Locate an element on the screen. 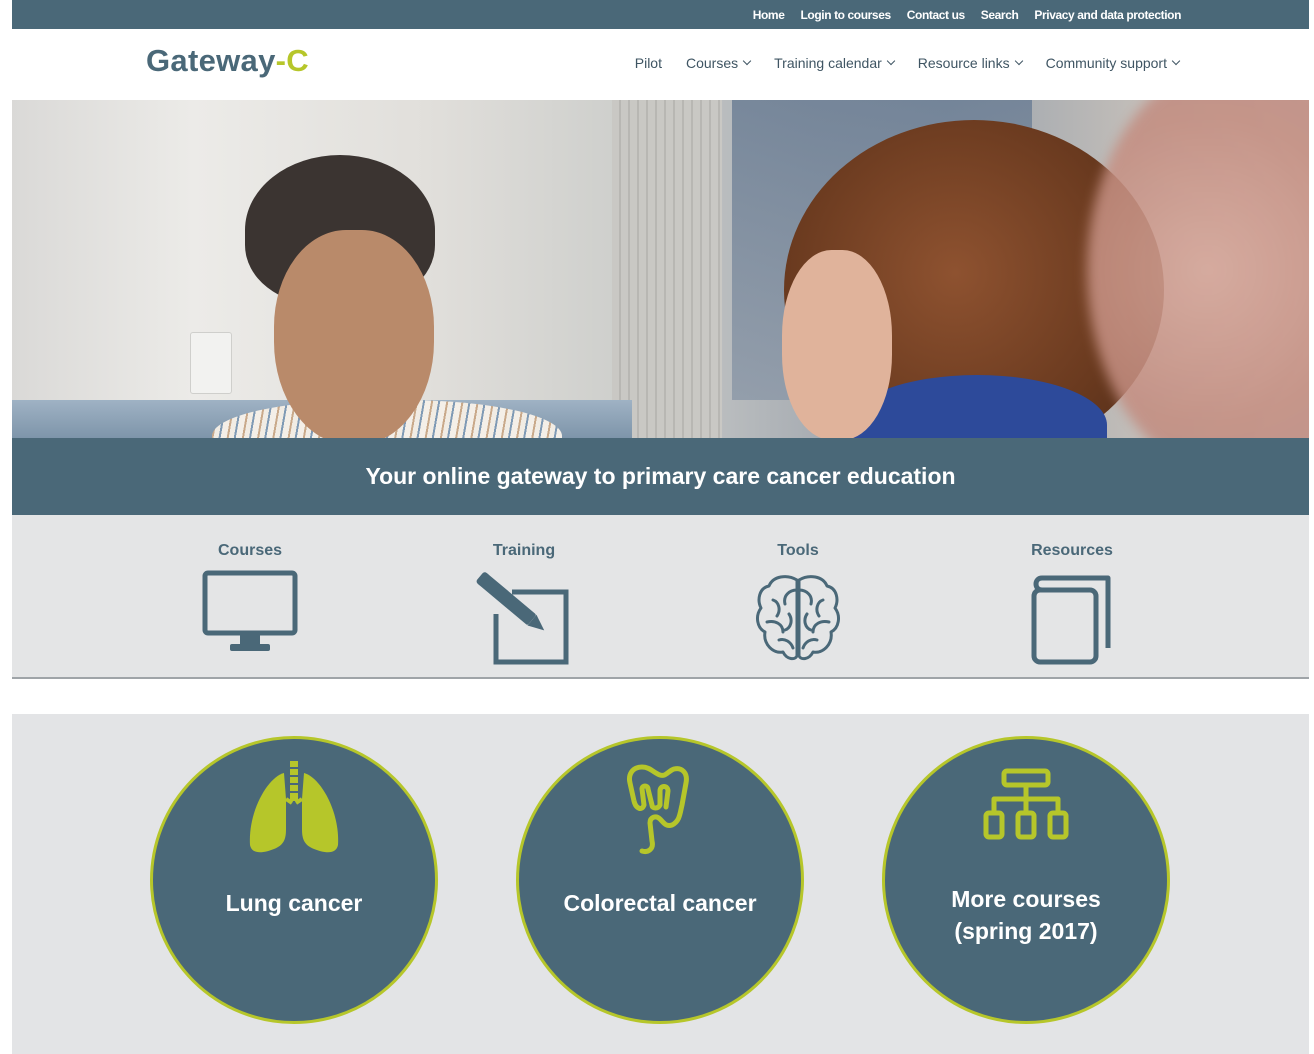 The image size is (1314, 1054). hero-man-face is located at coordinates (354, 334).